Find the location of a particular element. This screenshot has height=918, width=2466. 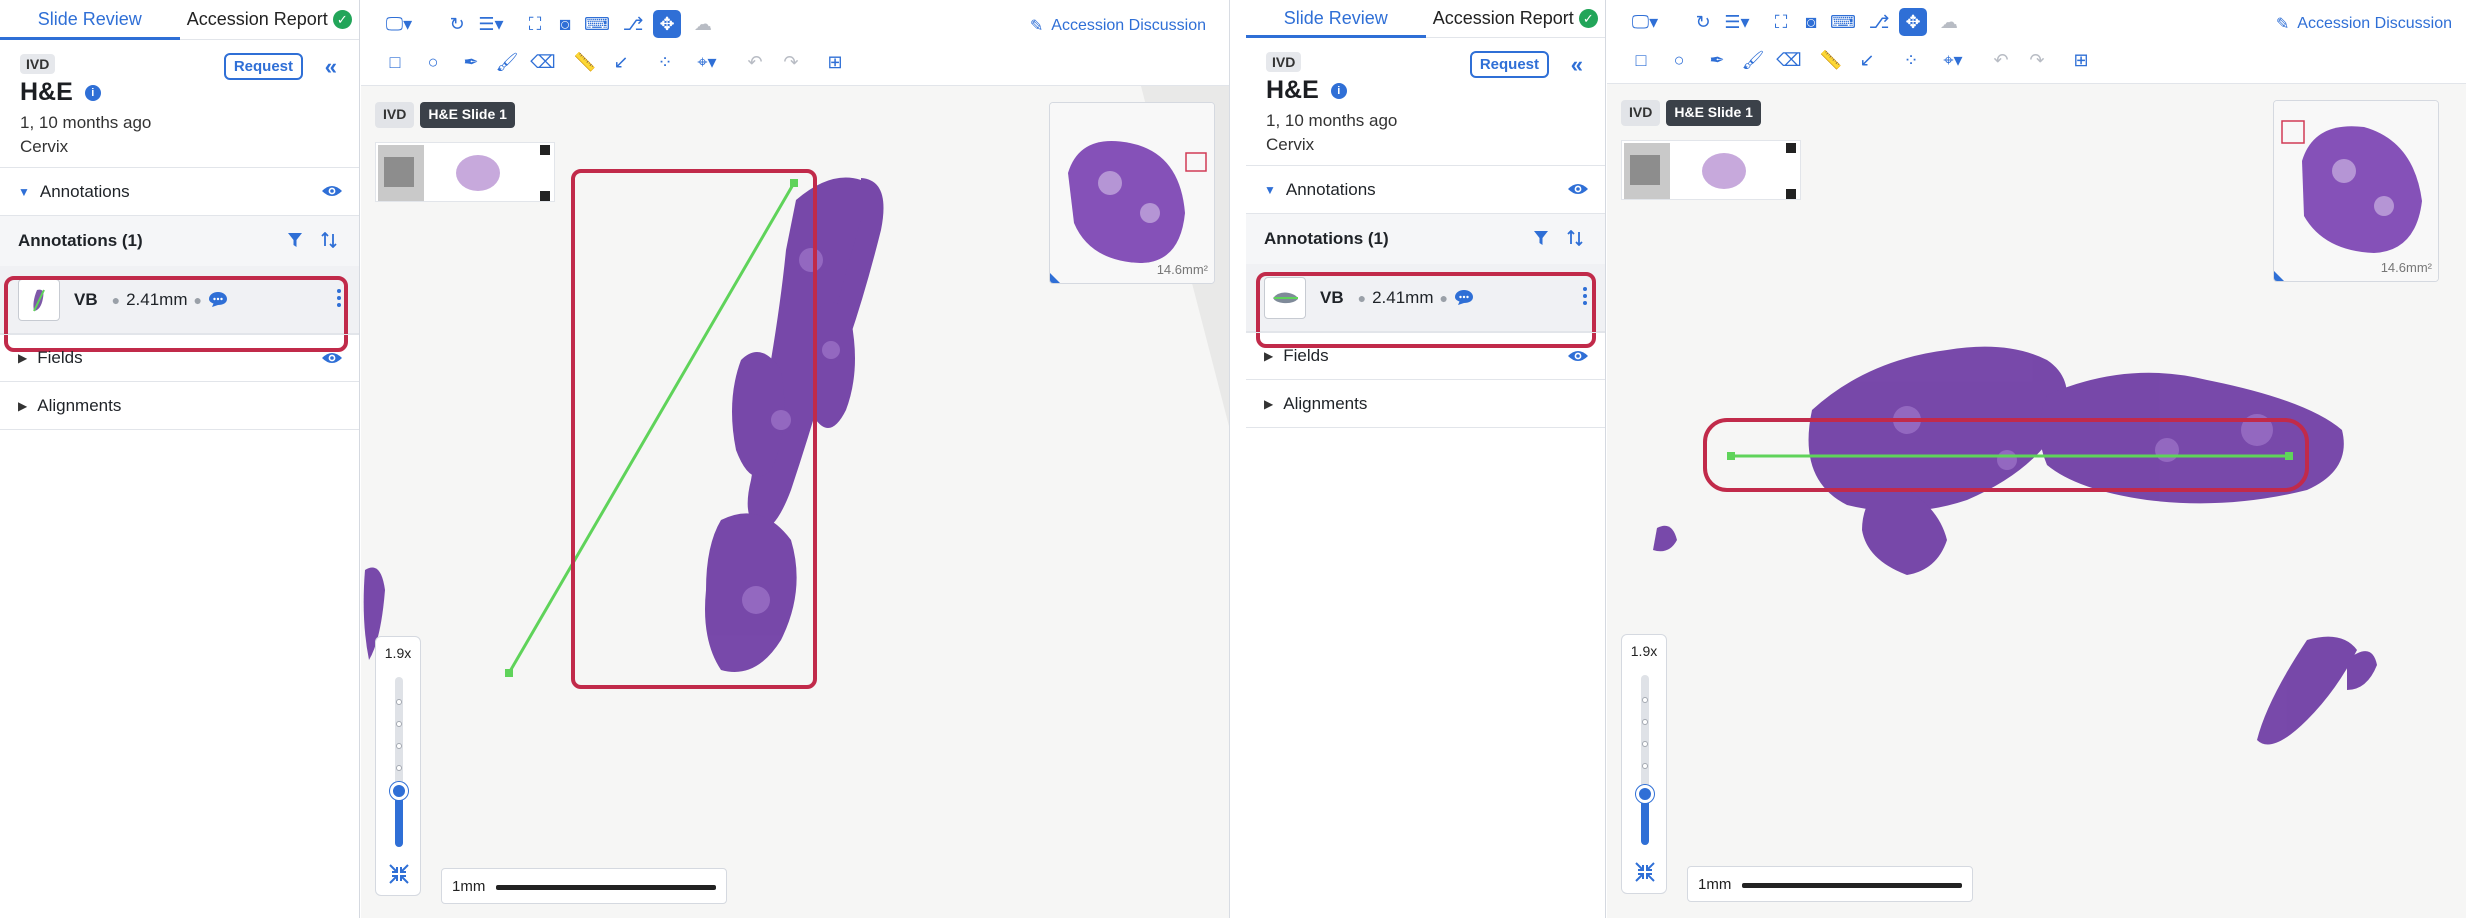

check-icon: ✓ is located at coordinates (1588, 18).